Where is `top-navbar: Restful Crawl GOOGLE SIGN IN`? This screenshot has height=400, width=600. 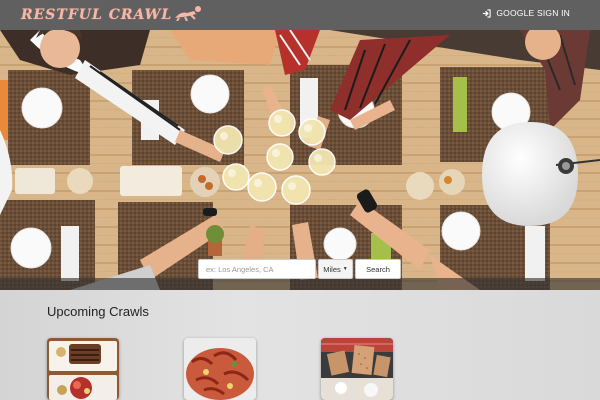 top-navbar: Restful Crawl GOOGLE SIGN IN is located at coordinates (300, 15).